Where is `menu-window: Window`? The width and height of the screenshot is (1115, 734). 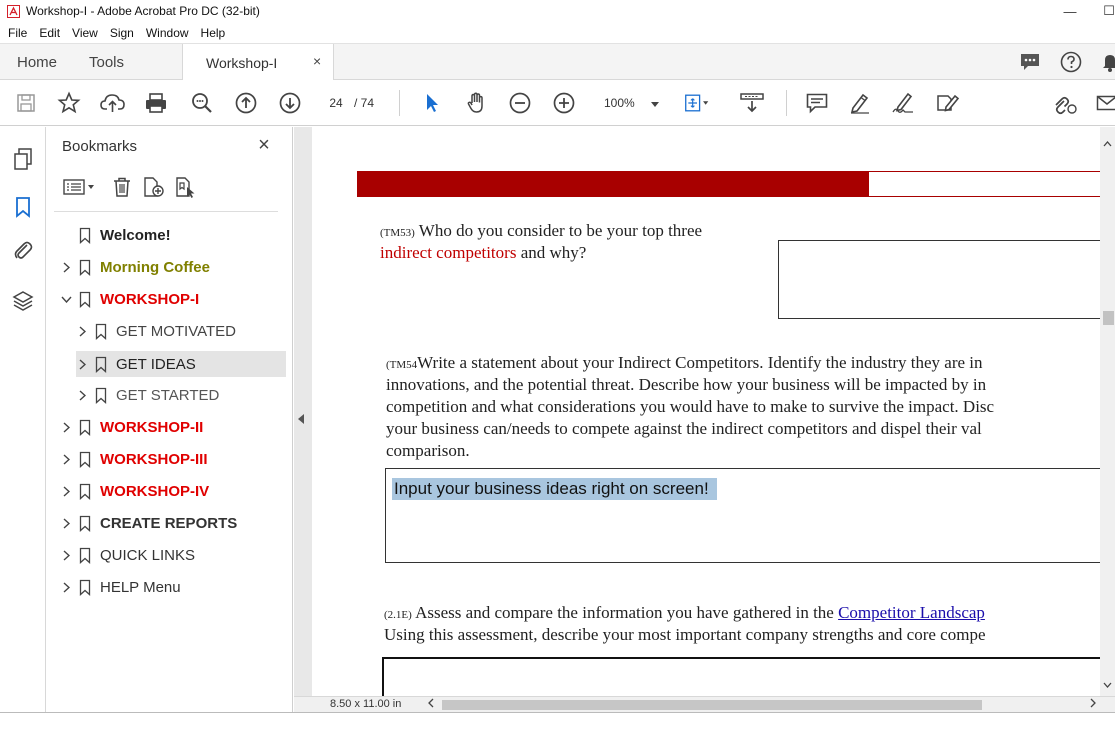 menu-window: Window is located at coordinates (167, 33).